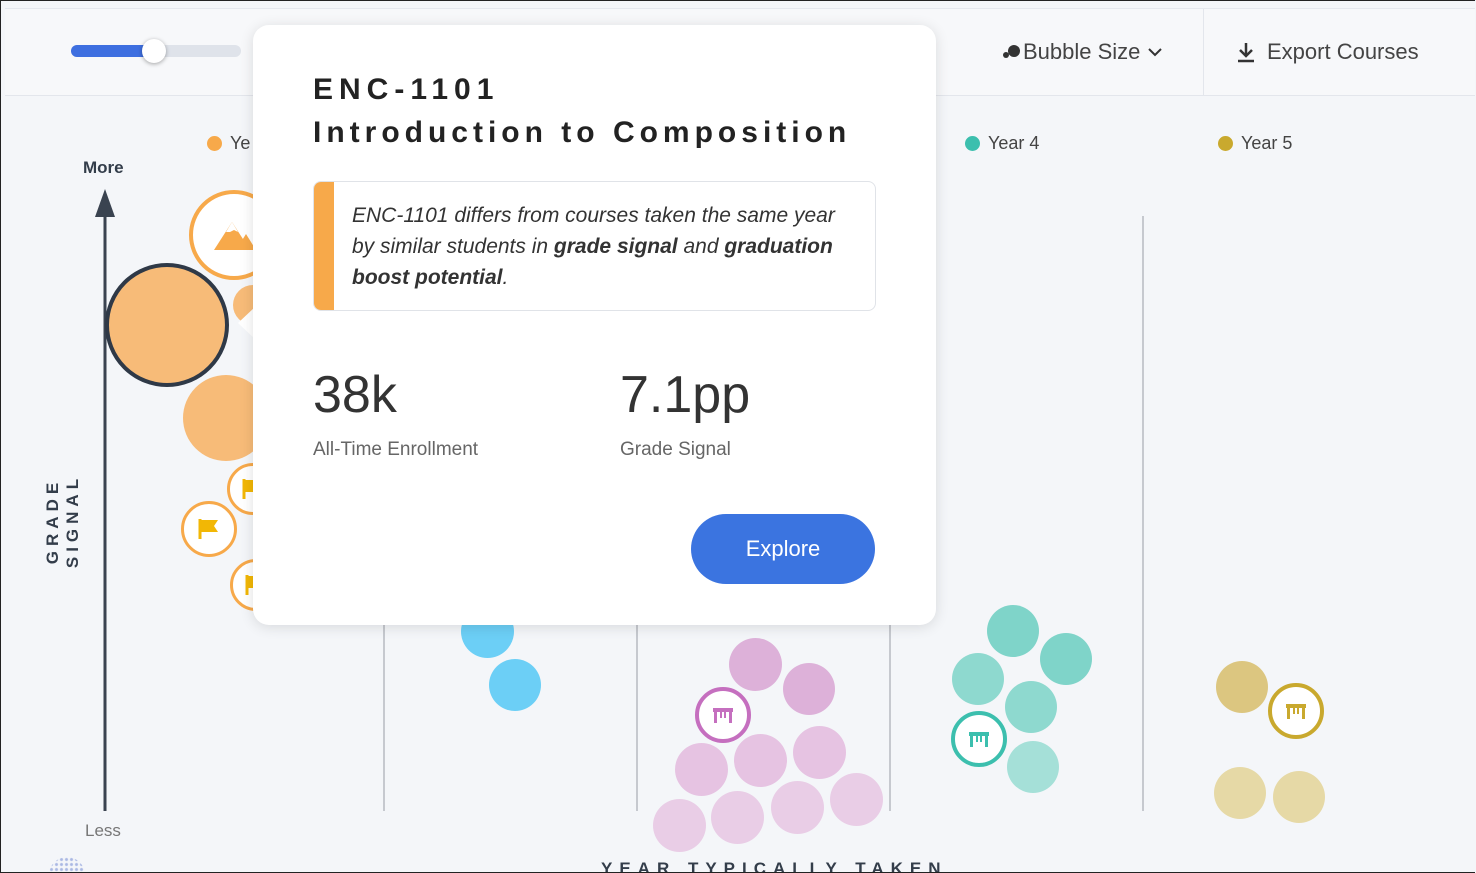 The height and width of the screenshot is (873, 1476). I want to click on bubble-size-label: Bubble Size, so click(1082, 51).